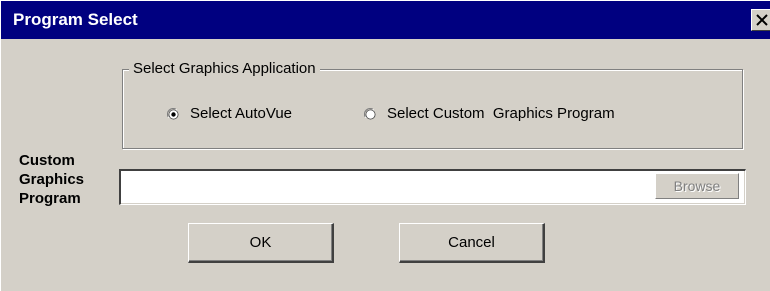 This screenshot has height=291, width=770. Describe the element at coordinates (472, 243) in the screenshot. I see `cancel-button: Cancel` at that location.